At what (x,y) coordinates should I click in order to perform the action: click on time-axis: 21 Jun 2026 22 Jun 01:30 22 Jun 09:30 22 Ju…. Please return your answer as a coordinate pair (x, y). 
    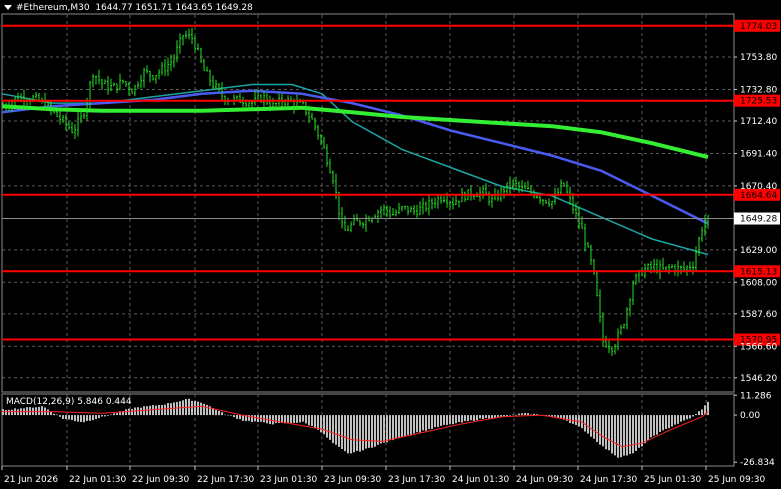
    Looking at the image, I should click on (383, 475).